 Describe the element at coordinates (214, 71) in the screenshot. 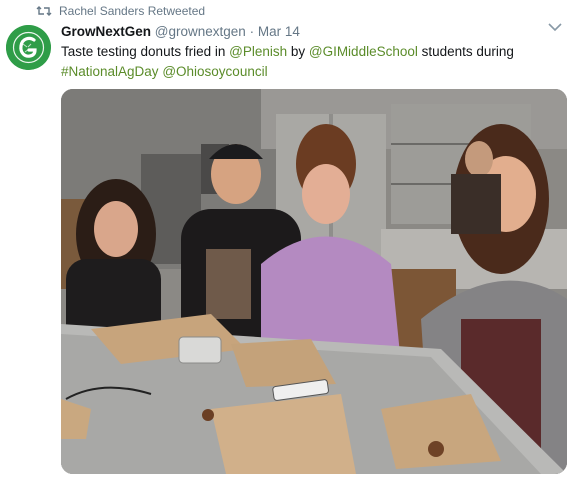

I see `mention-ohiosoycouncil: @Ohiosoycouncil` at that location.